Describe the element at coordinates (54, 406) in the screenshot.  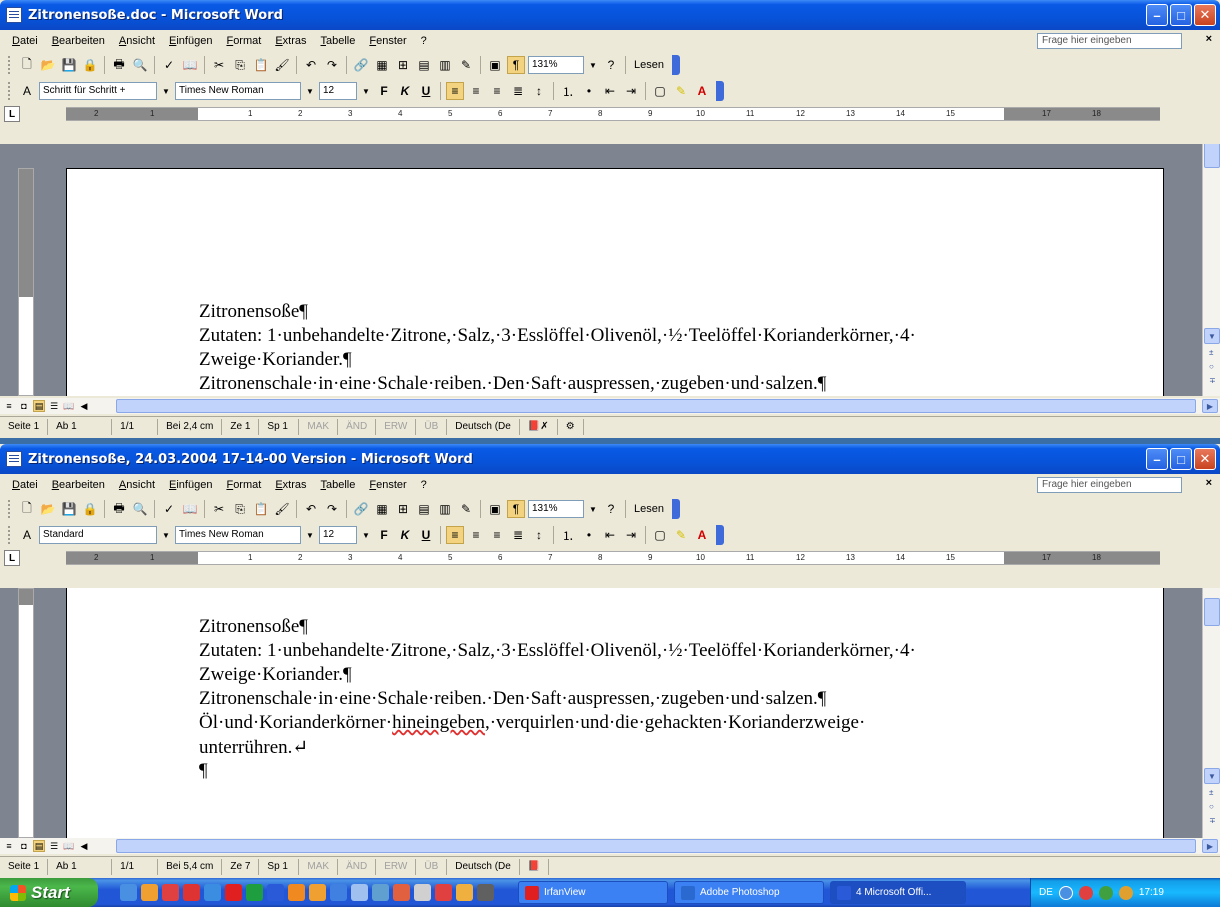
I see `outline-view-icon: ☰` at that location.